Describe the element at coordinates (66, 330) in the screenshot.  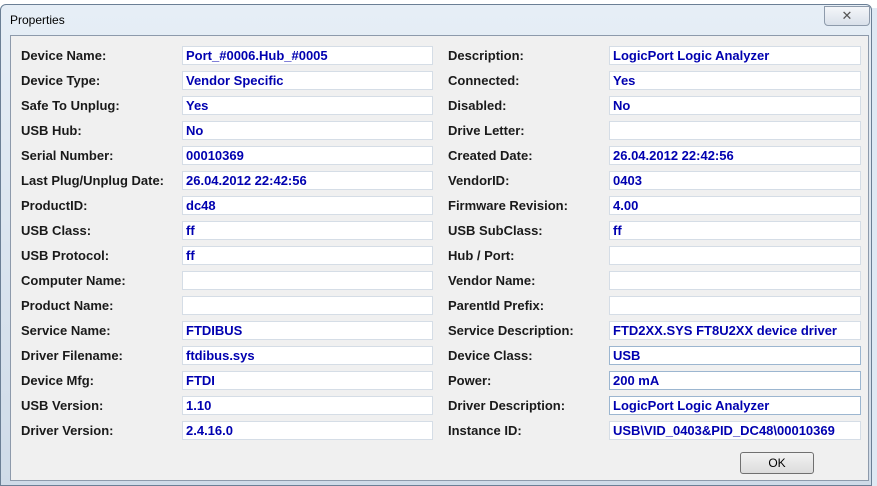
I see `service-name-label: Service Name:` at that location.